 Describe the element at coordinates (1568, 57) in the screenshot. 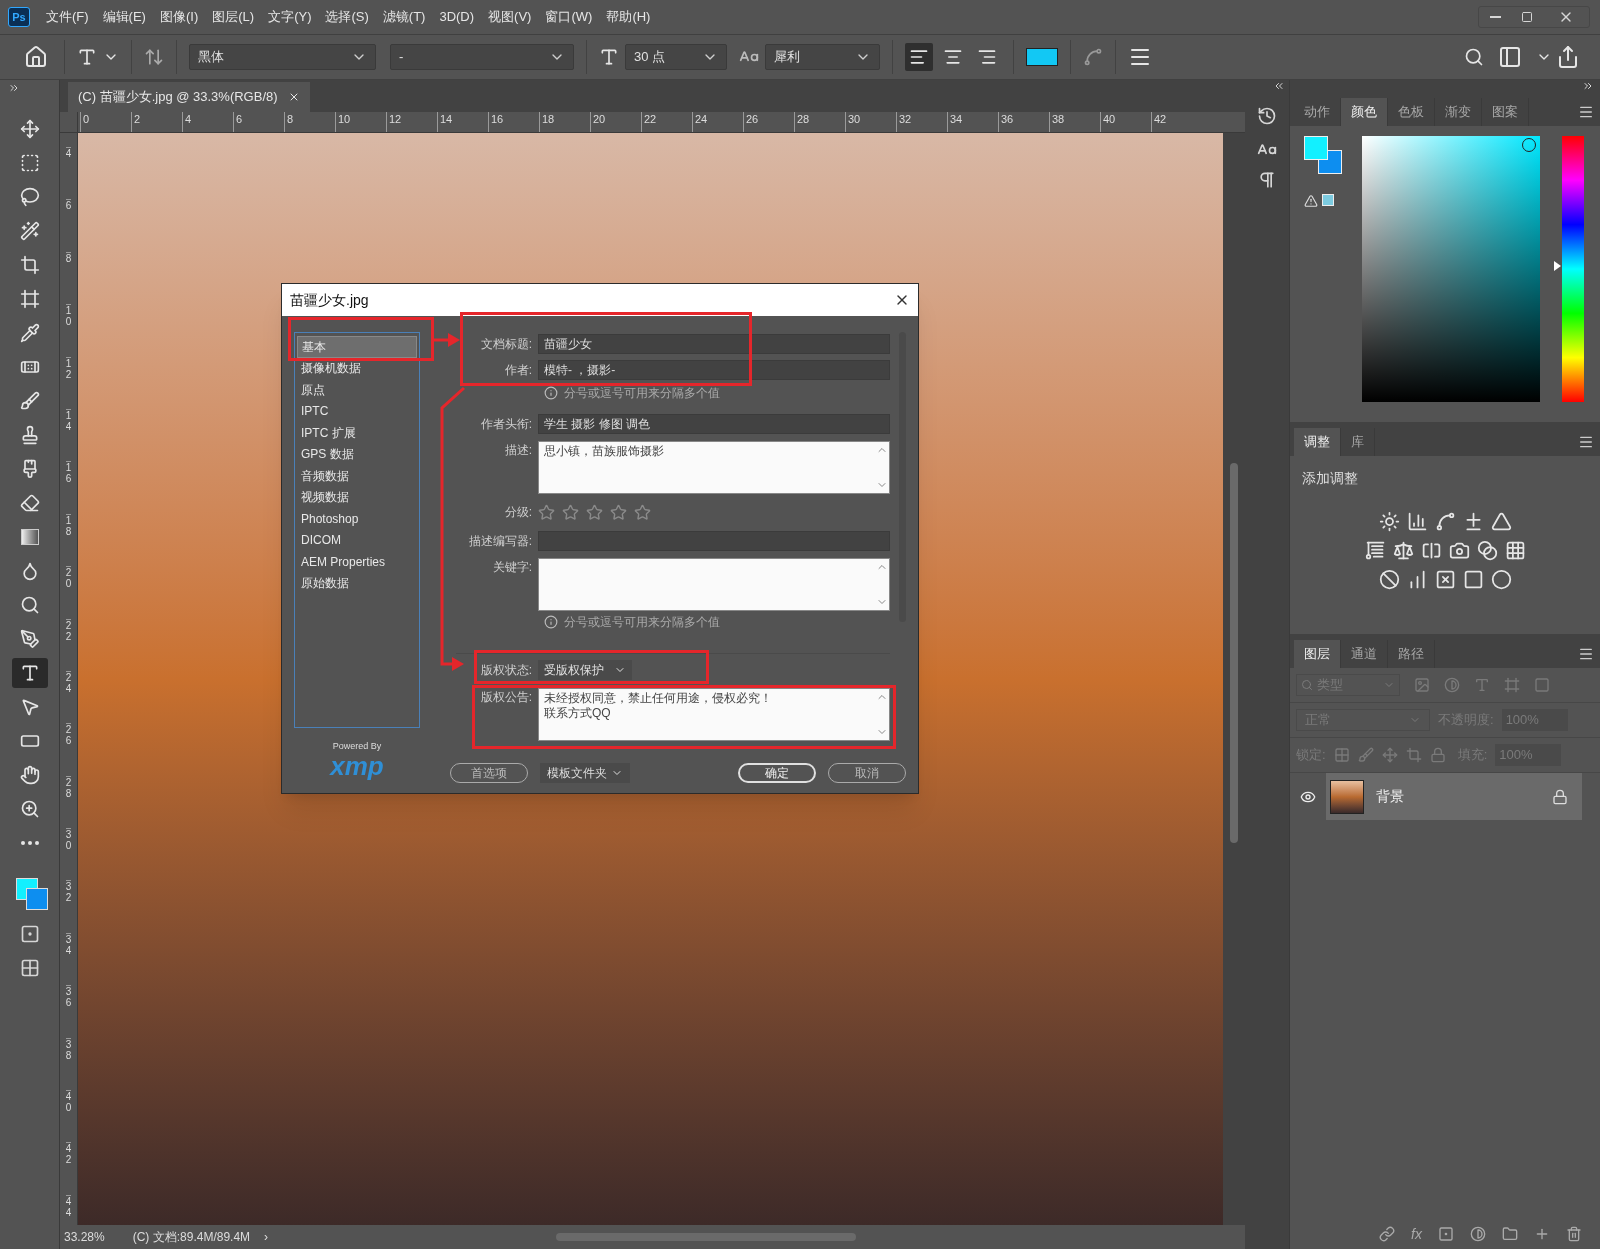

I see `share-icon` at that location.